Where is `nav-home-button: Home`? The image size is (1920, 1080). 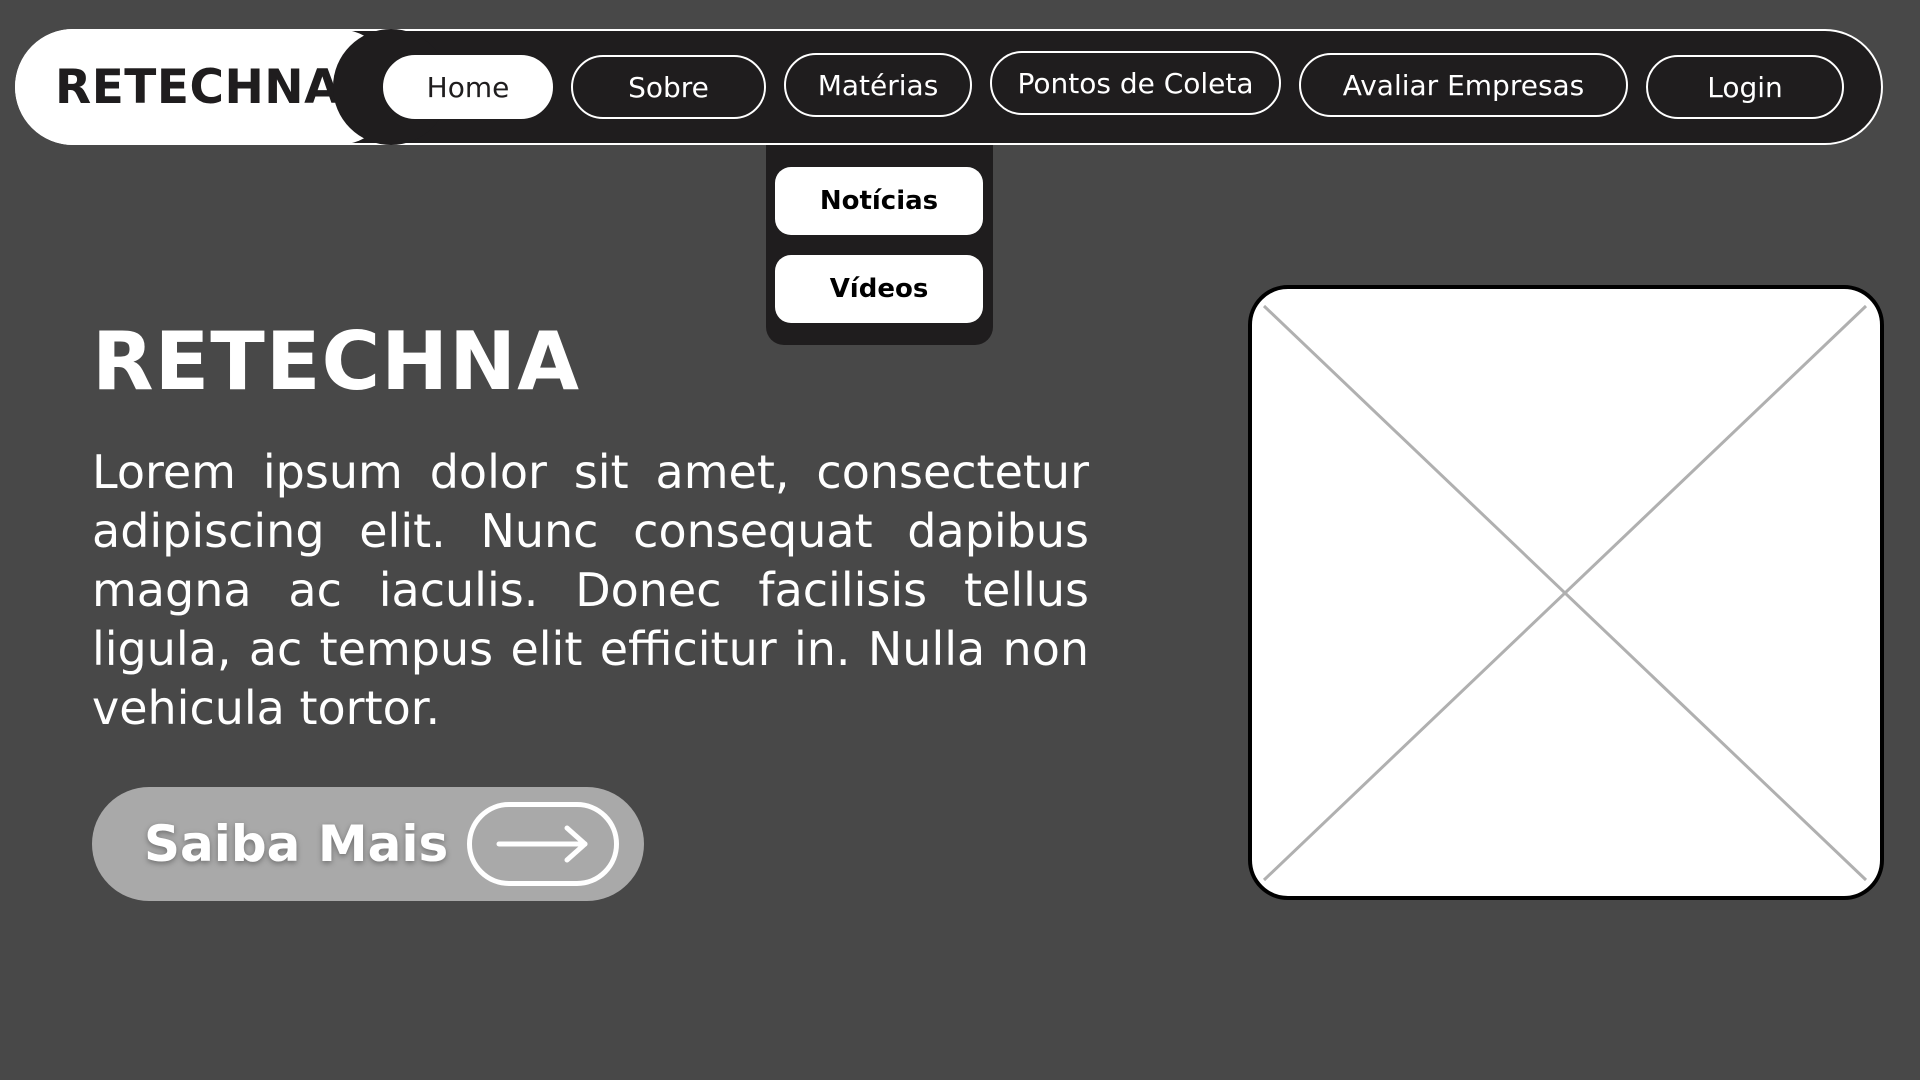 nav-home-button: Home is located at coordinates (468, 87).